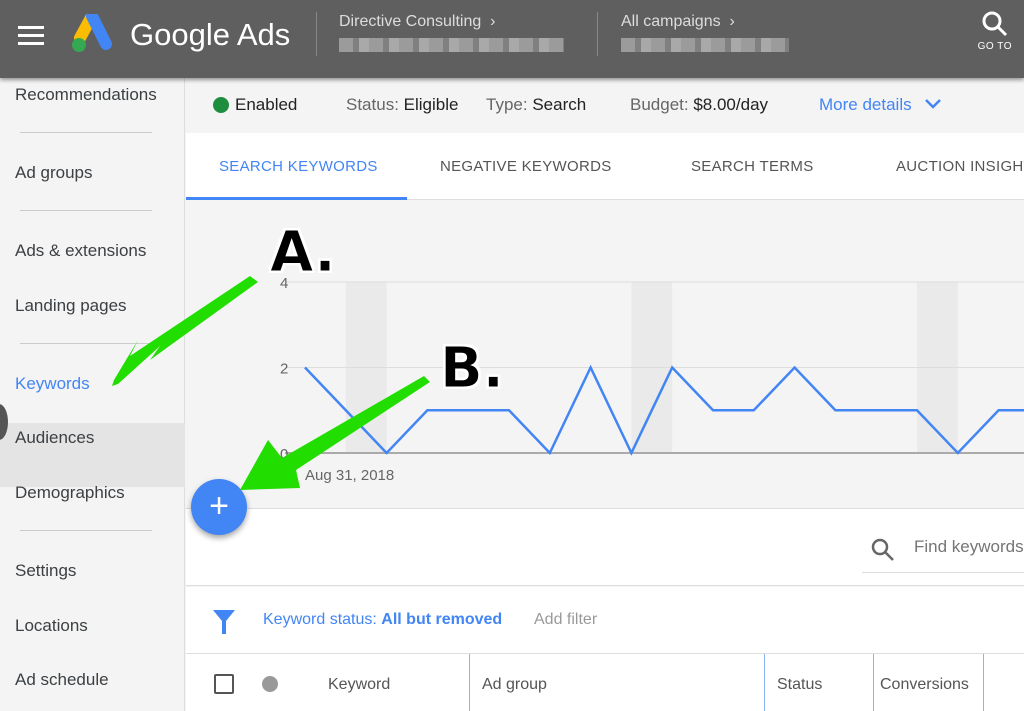 The image size is (1024, 711). I want to click on x-tick-label: Aug 31, 2018, so click(349, 475).